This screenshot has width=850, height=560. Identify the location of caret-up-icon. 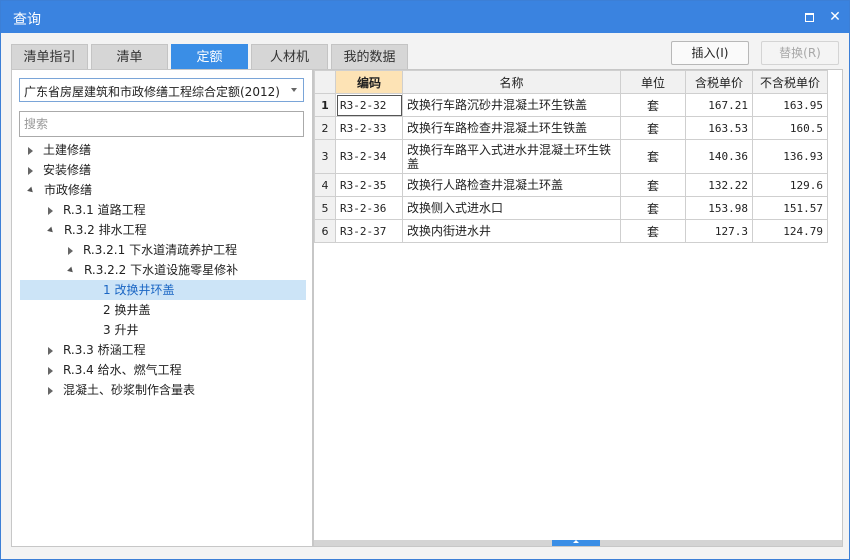
(576, 541).